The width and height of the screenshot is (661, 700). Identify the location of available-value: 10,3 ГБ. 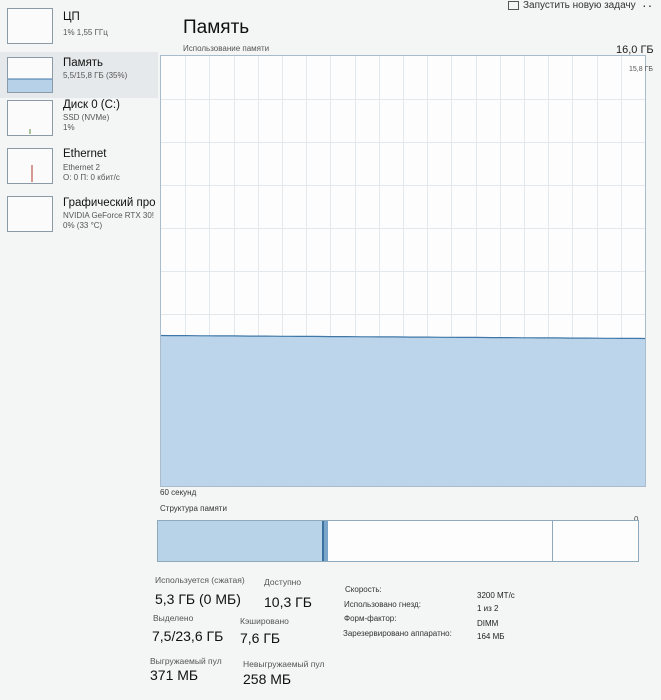
(288, 602).